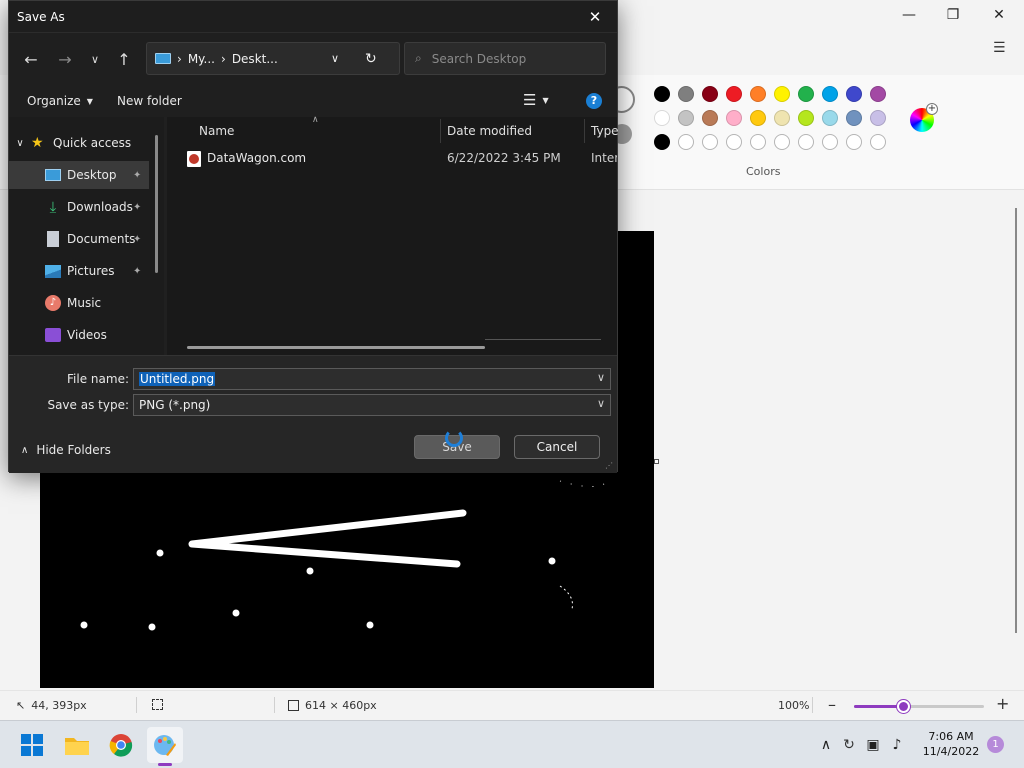  What do you see at coordinates (595, 17) in the screenshot?
I see `dialog-close-icon: ✕` at bounding box center [595, 17].